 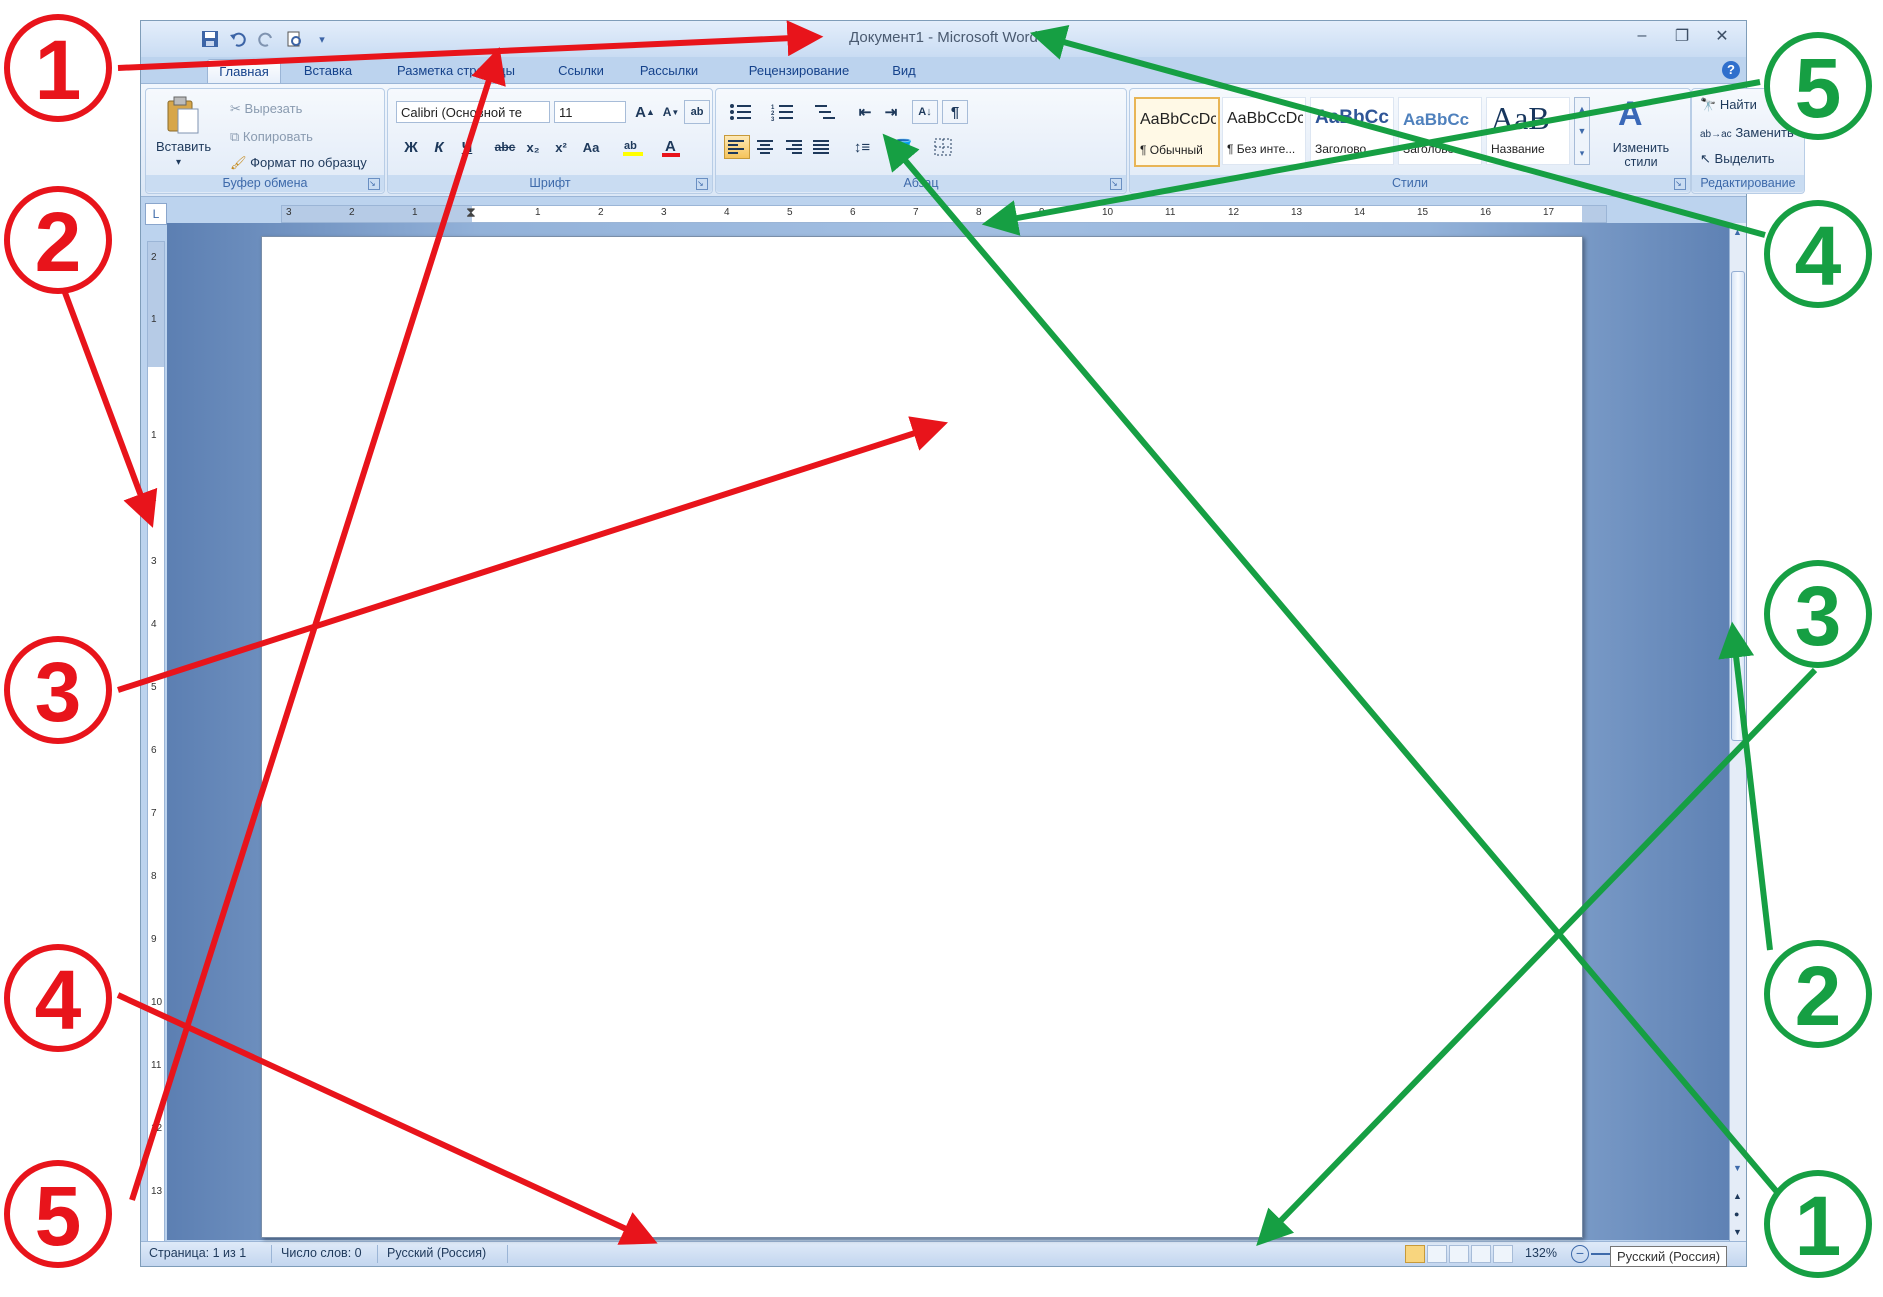 I want to click on green-callout-3: 3, so click(x=1818, y=614).